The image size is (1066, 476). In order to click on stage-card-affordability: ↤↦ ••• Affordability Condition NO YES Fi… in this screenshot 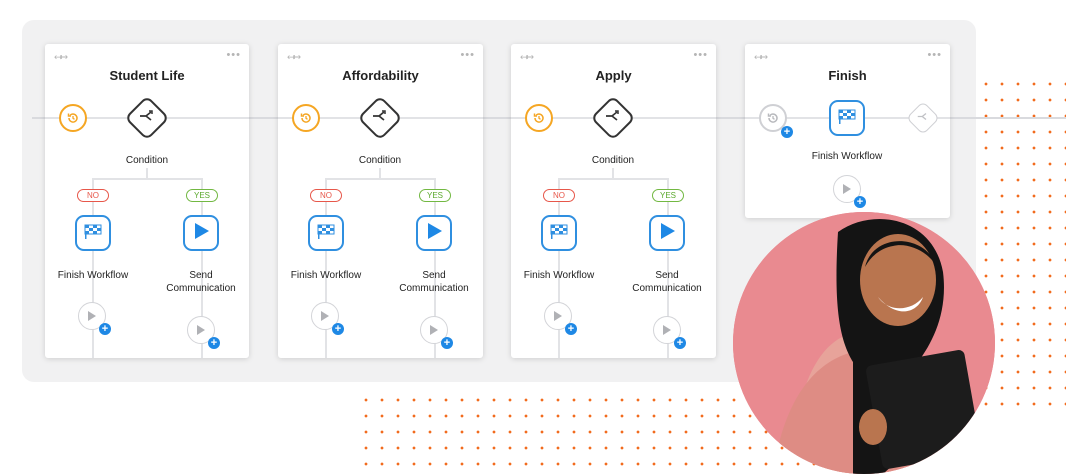, I will do `click(380, 201)`.